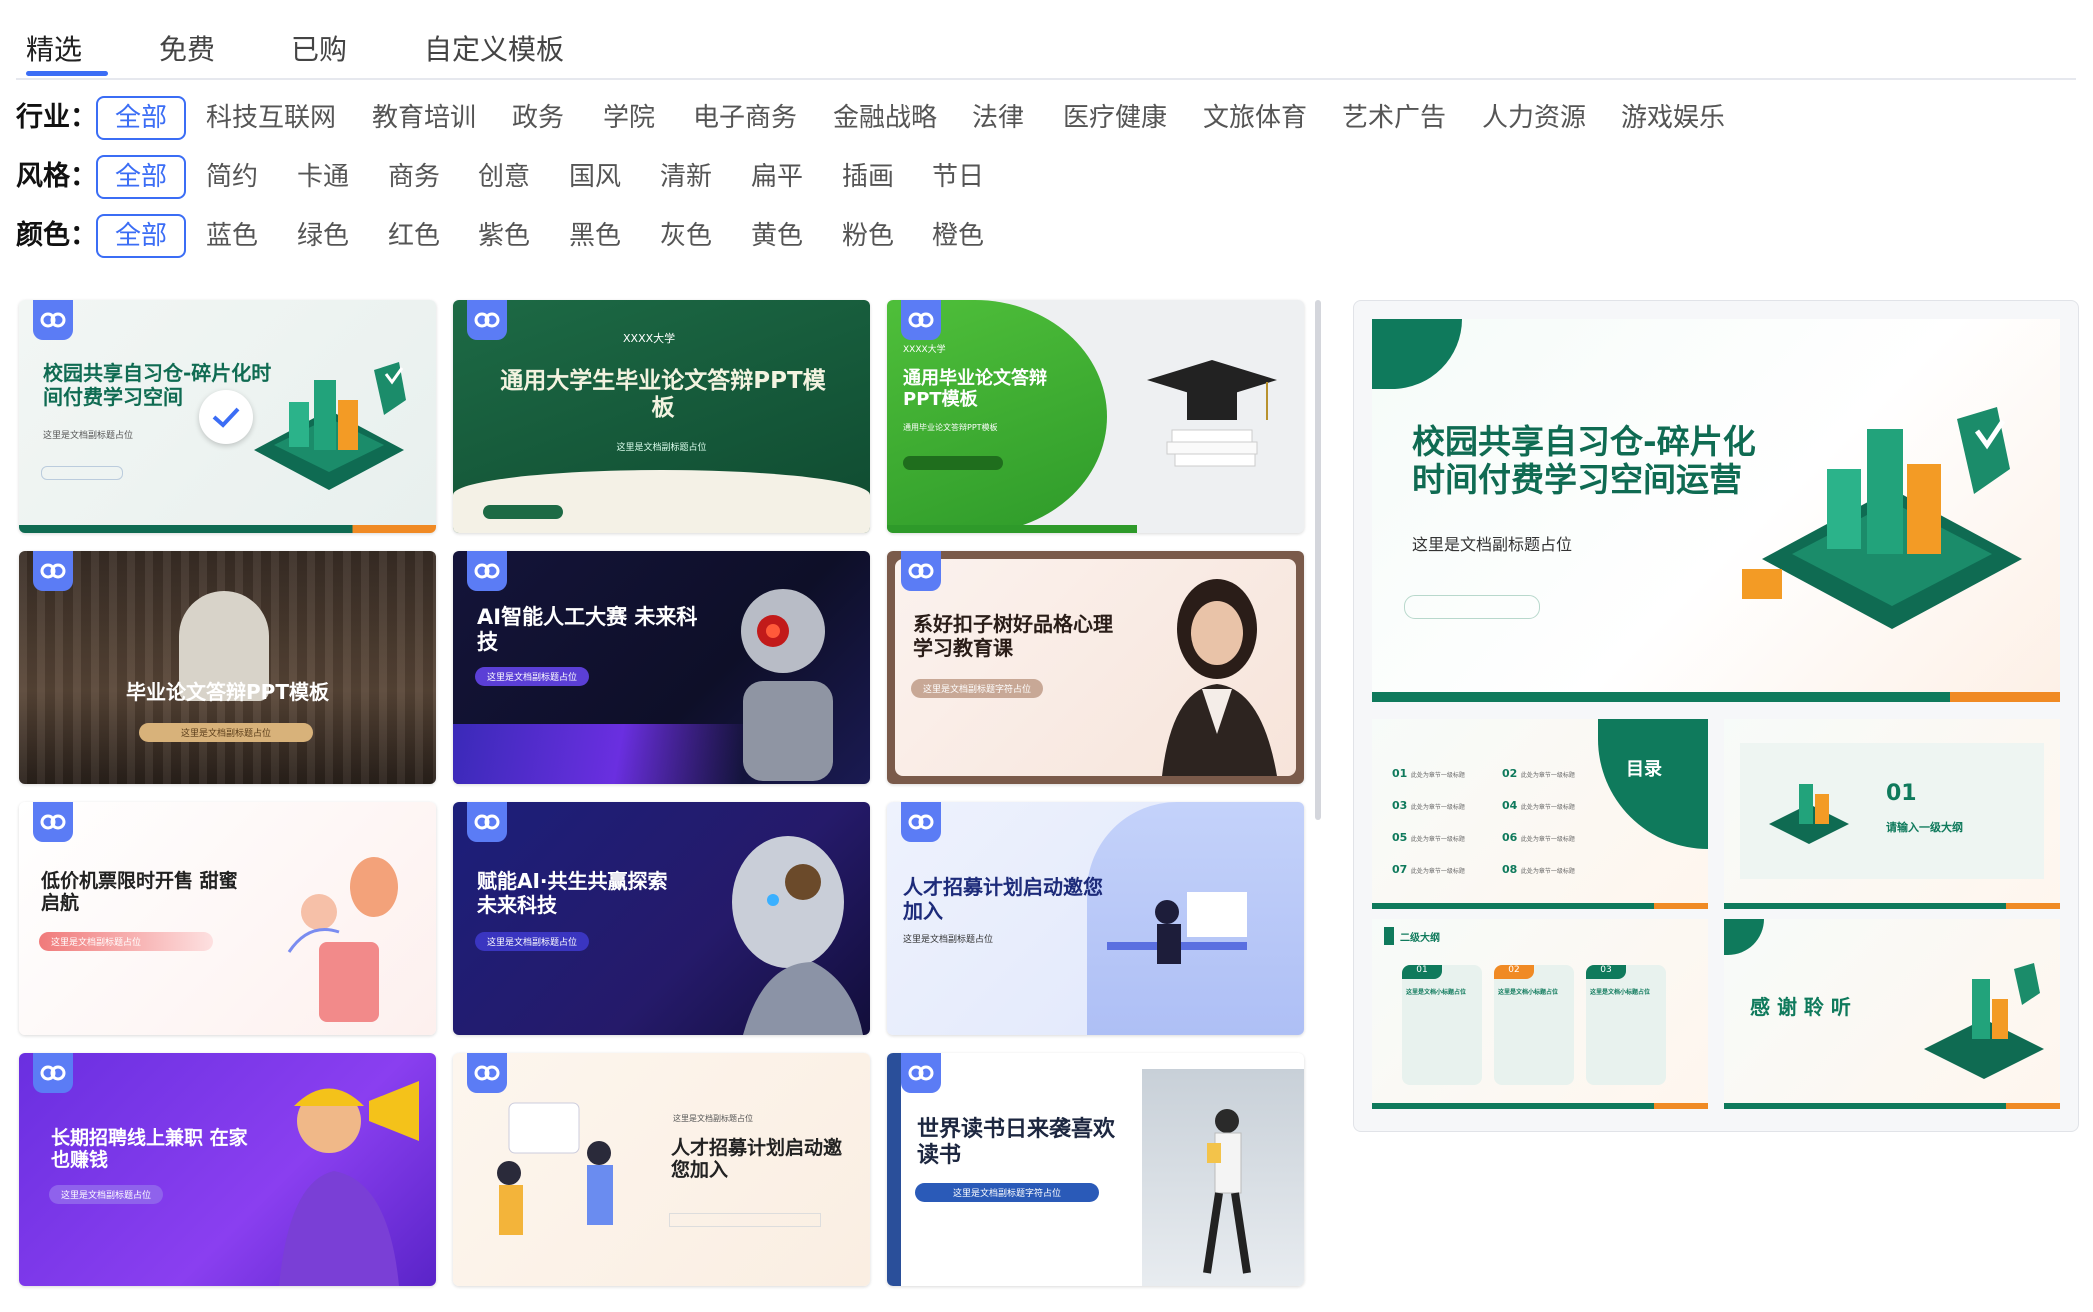  What do you see at coordinates (414, 177) in the screenshot?
I see `style-option: 商务` at bounding box center [414, 177].